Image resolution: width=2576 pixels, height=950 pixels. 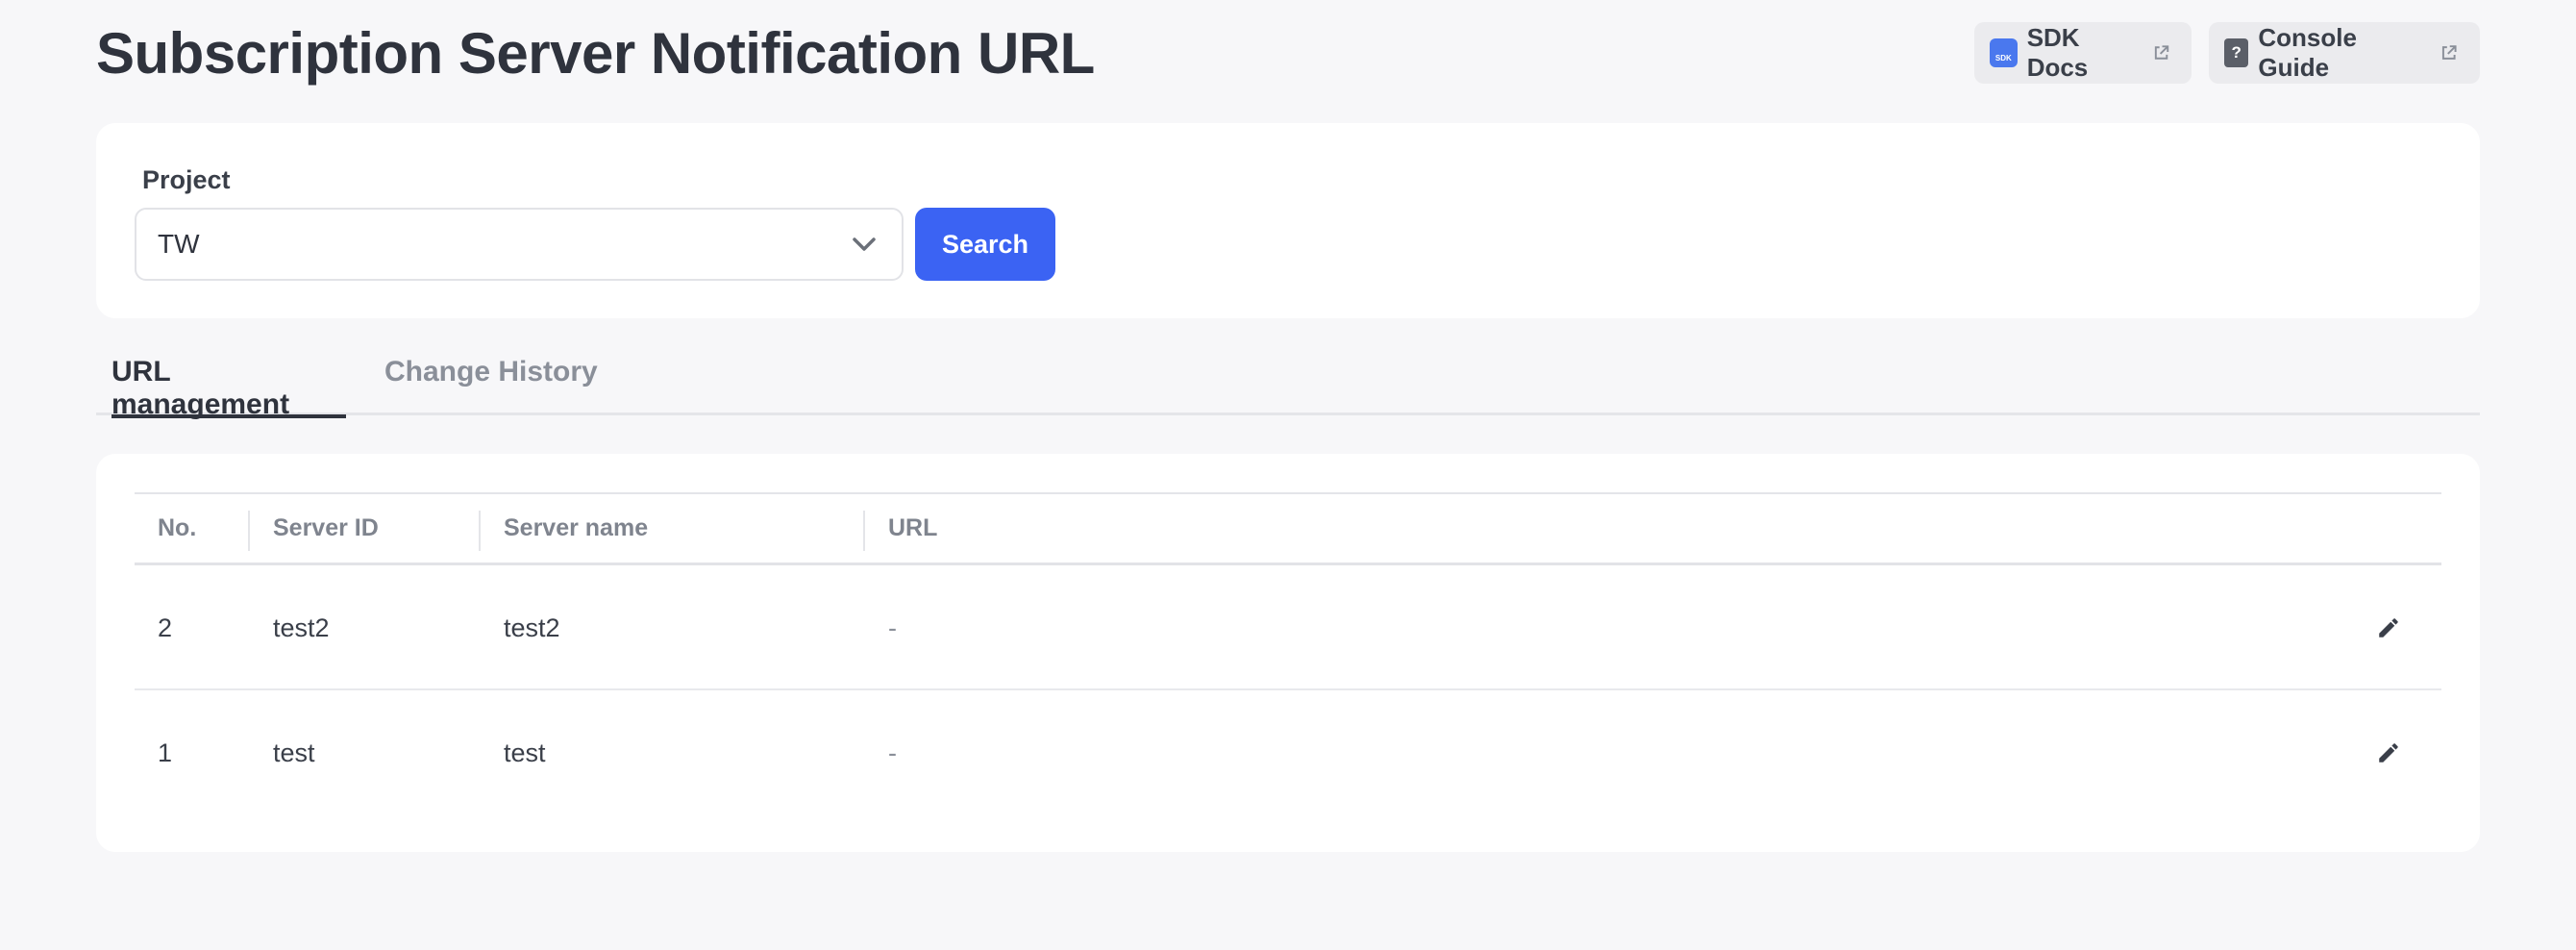 I want to click on cell-no: 2, so click(x=165, y=627).